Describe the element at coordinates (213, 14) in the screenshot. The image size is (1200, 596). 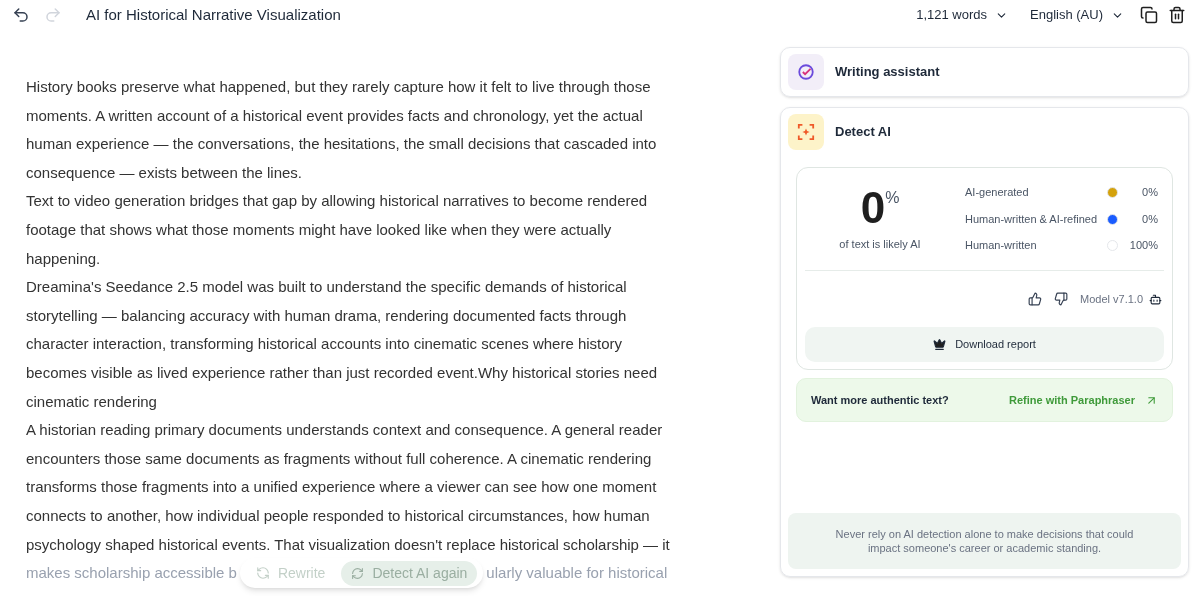
I see `document-title: AI for Historical Narrative Visualization` at that location.